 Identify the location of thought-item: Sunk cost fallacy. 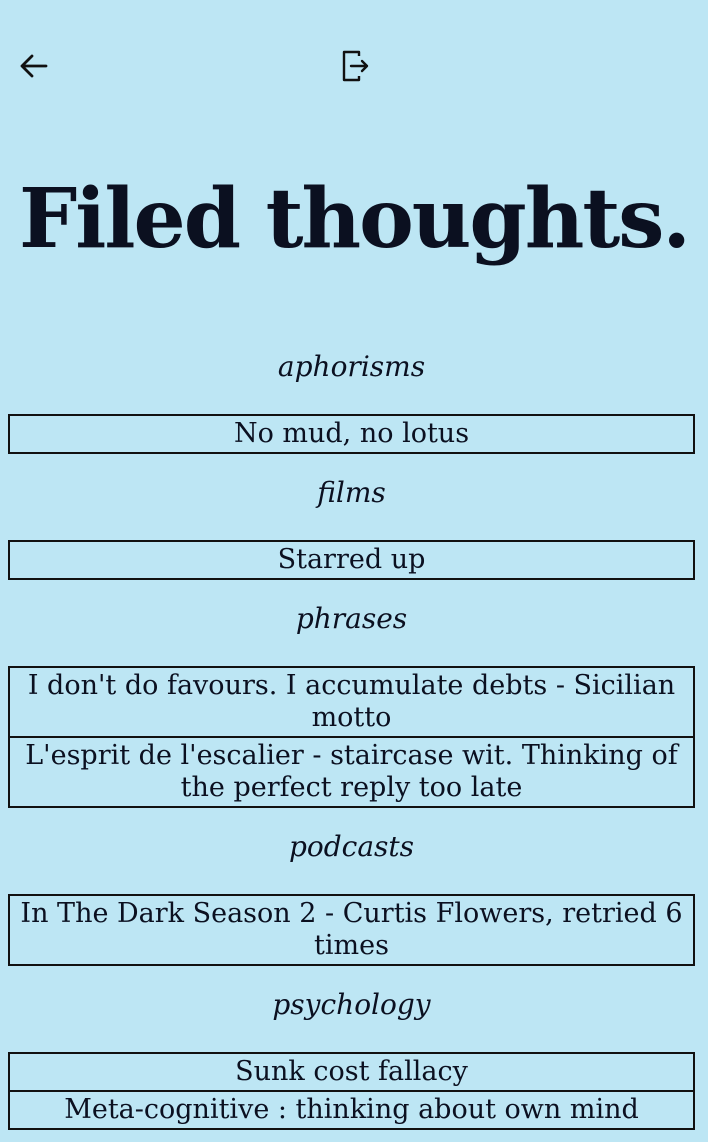
(351, 1073).